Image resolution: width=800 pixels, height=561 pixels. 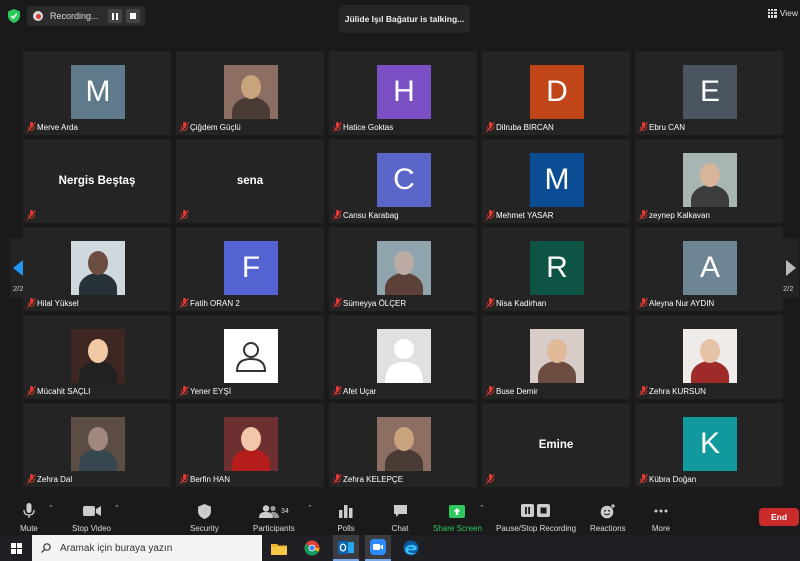 I want to click on recording-dot-icon, so click(x=38, y=16).